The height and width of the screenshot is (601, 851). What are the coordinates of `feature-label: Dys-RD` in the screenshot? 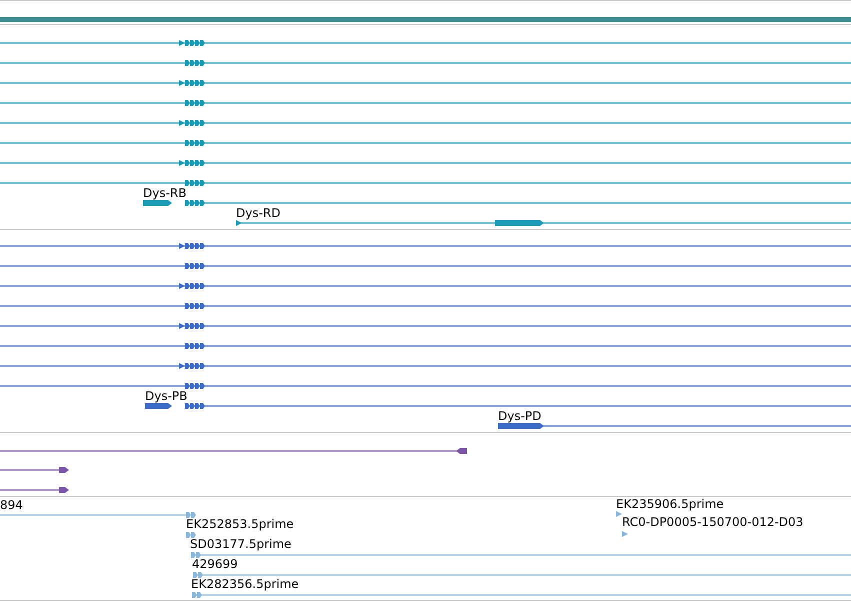 It's located at (258, 213).